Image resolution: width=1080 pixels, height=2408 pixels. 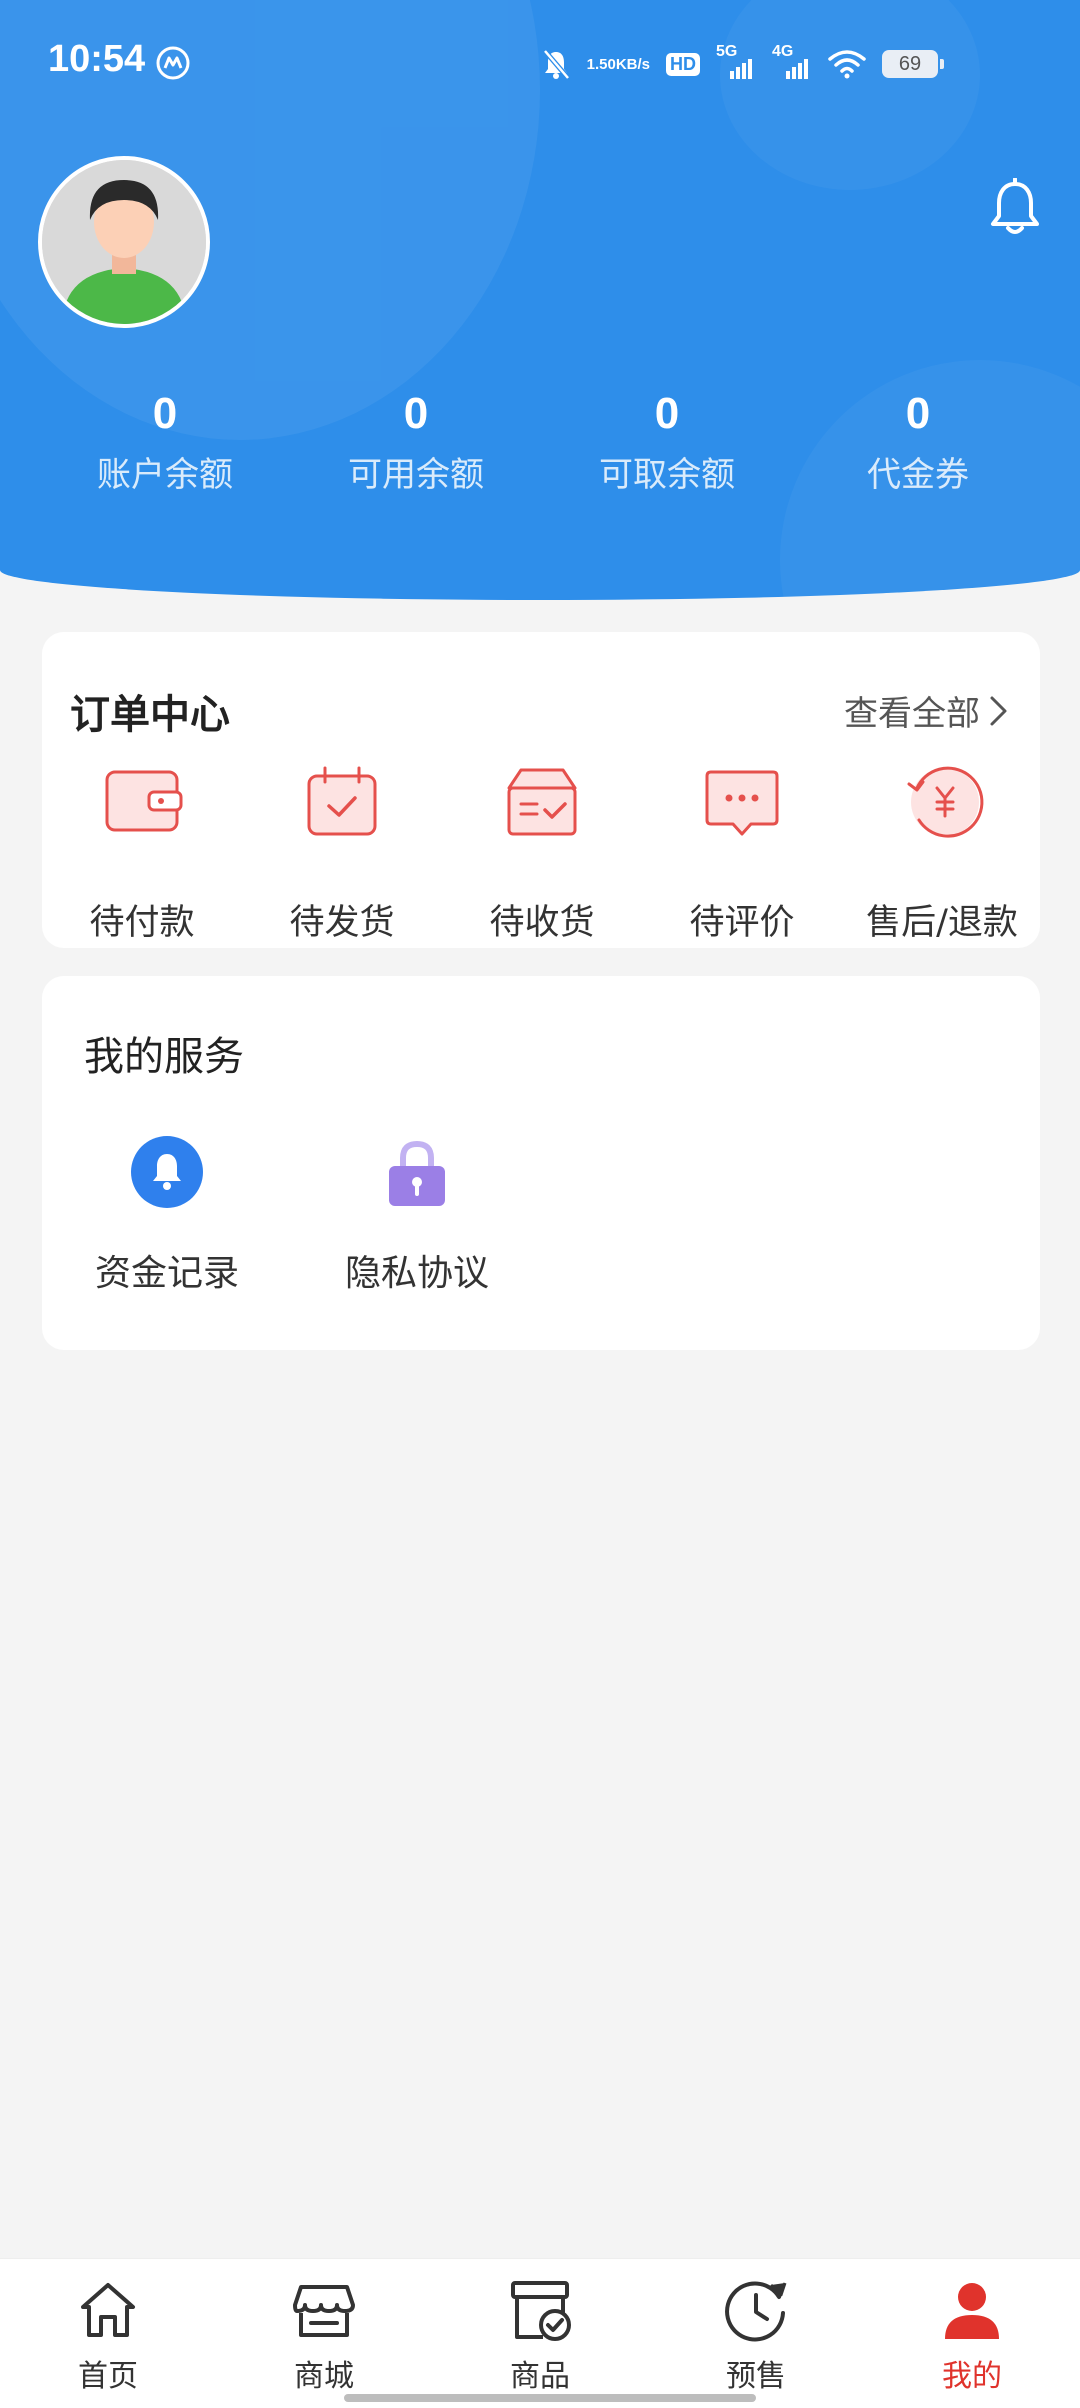 What do you see at coordinates (918, 442) in the screenshot?
I see `stat-voucher: 0 代金券` at bounding box center [918, 442].